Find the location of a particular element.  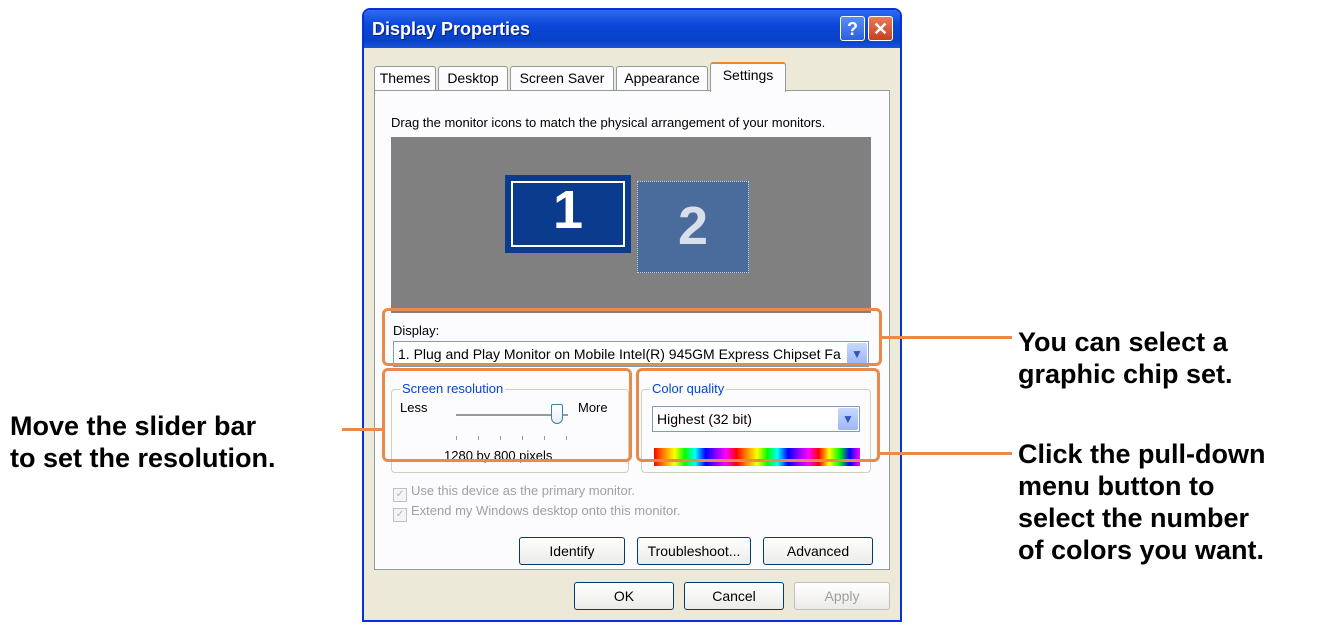

monitor-arrangement-area: 1 2 is located at coordinates (631, 225).